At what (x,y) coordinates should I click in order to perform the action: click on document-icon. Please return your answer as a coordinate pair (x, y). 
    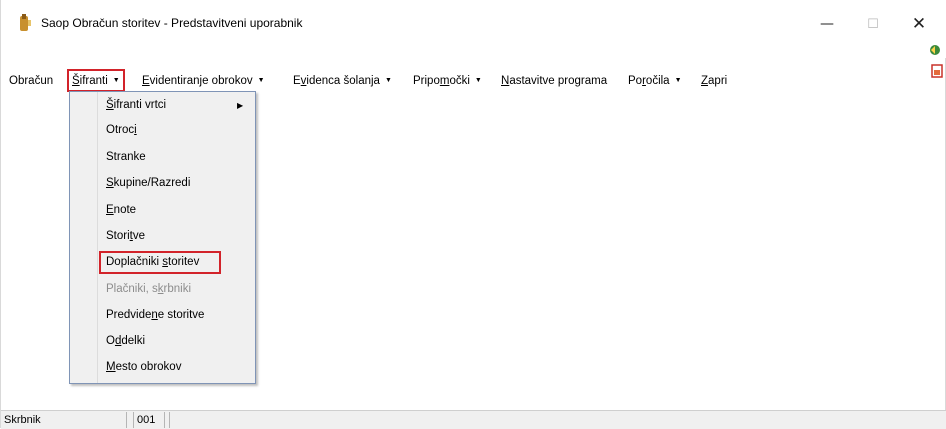
    Looking at the image, I should click on (937, 71).